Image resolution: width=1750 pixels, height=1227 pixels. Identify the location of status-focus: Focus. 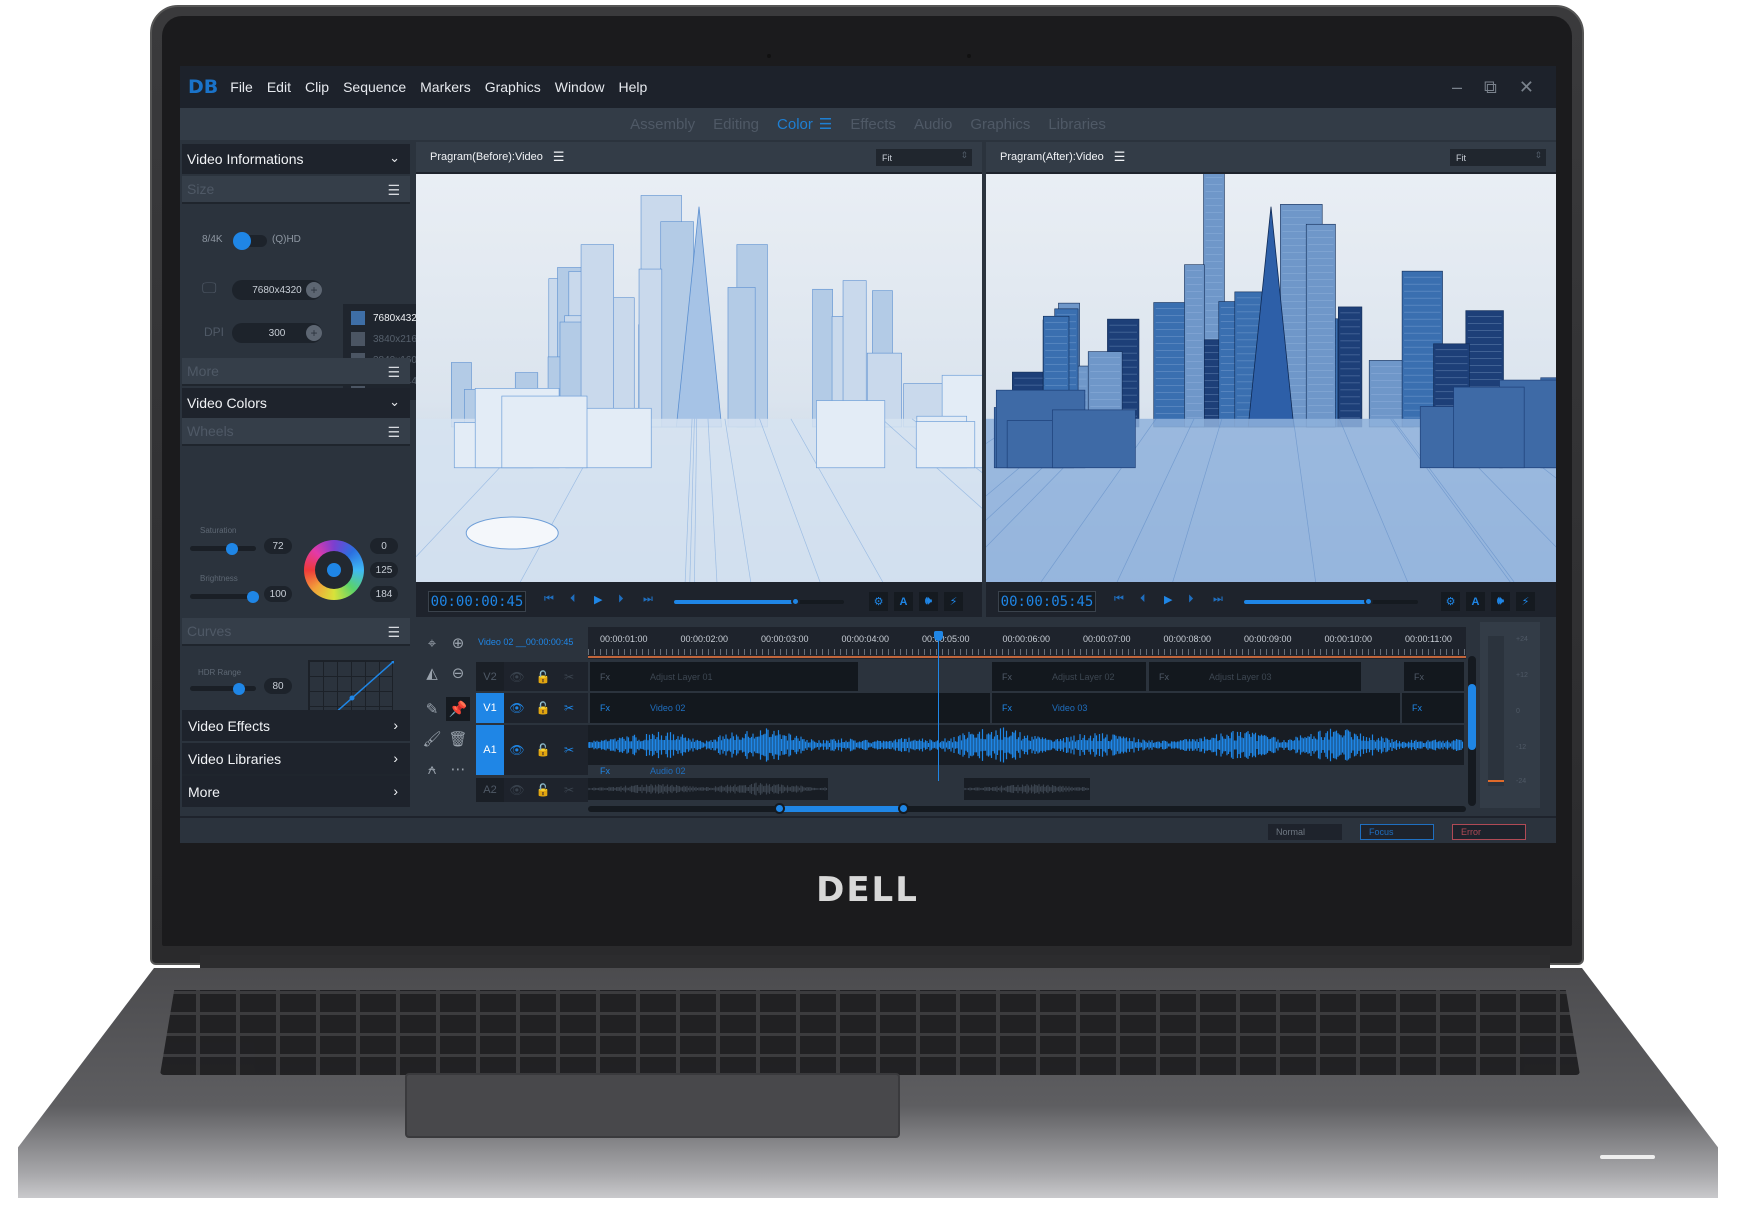
(1397, 832).